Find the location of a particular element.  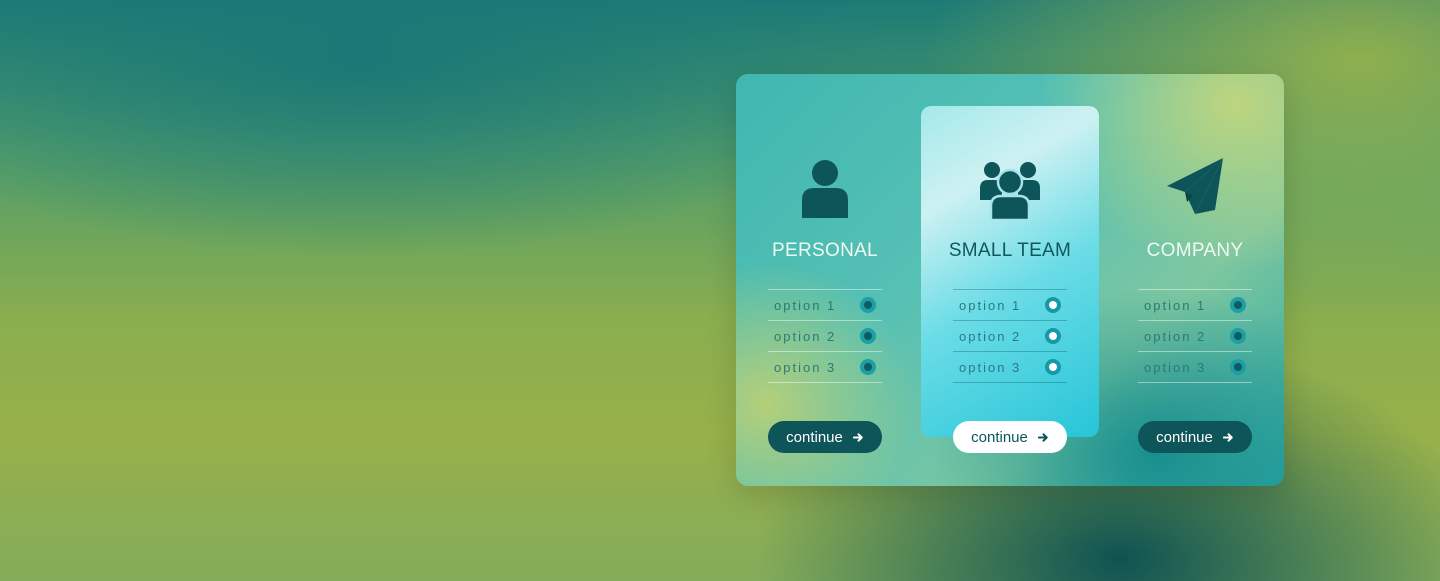

continue-button-company: continue is located at coordinates (1195, 437).